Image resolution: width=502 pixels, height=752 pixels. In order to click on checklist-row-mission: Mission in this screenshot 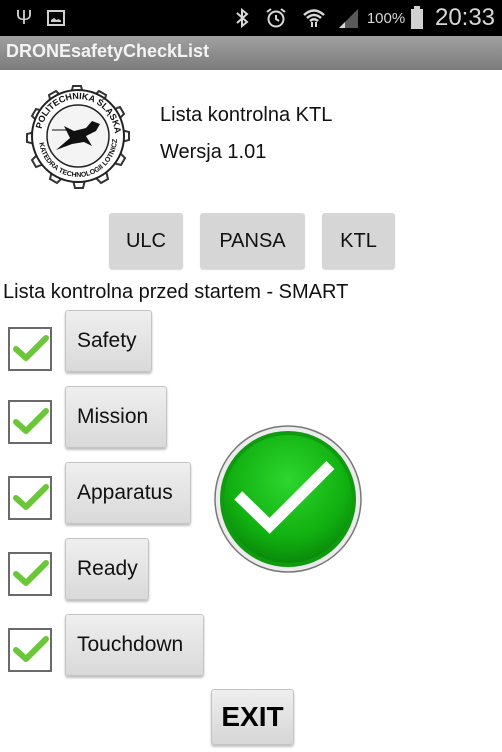, I will do `click(110, 419)`.